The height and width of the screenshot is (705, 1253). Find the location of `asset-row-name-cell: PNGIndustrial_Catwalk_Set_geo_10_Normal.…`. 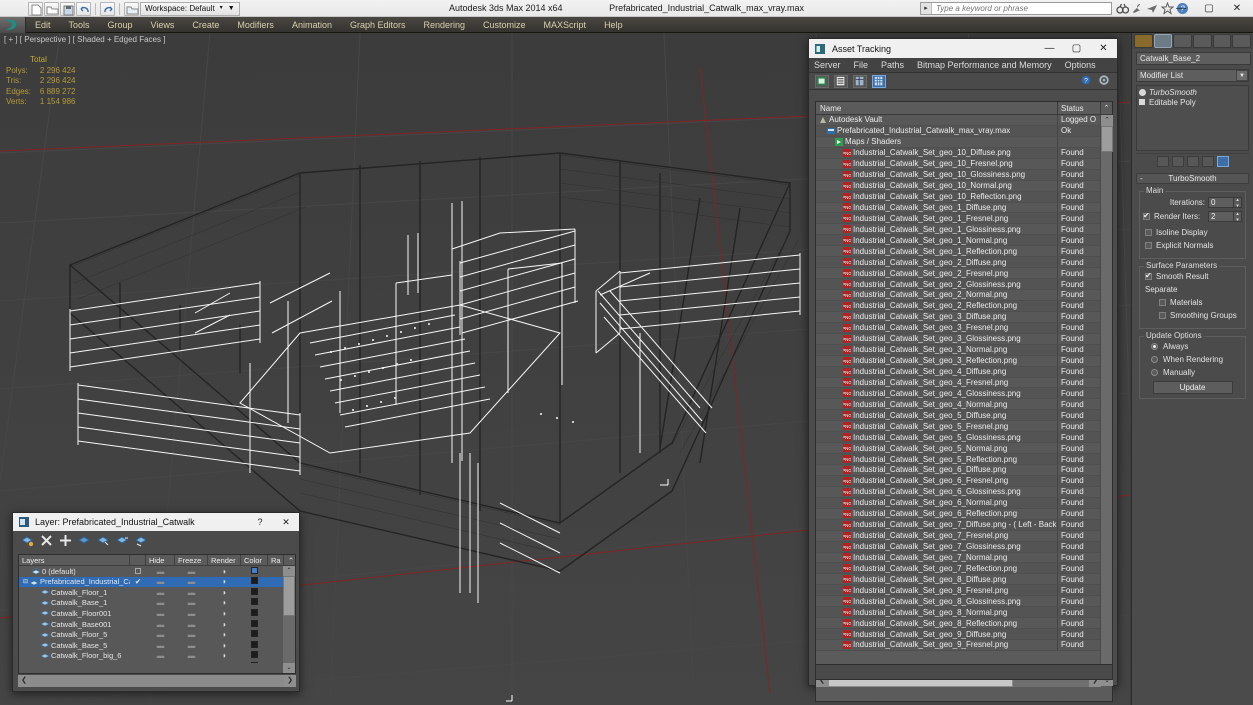

asset-row-name-cell: PNGIndustrial_Catwalk_Set_geo_10_Normal.… is located at coordinates (937, 185).